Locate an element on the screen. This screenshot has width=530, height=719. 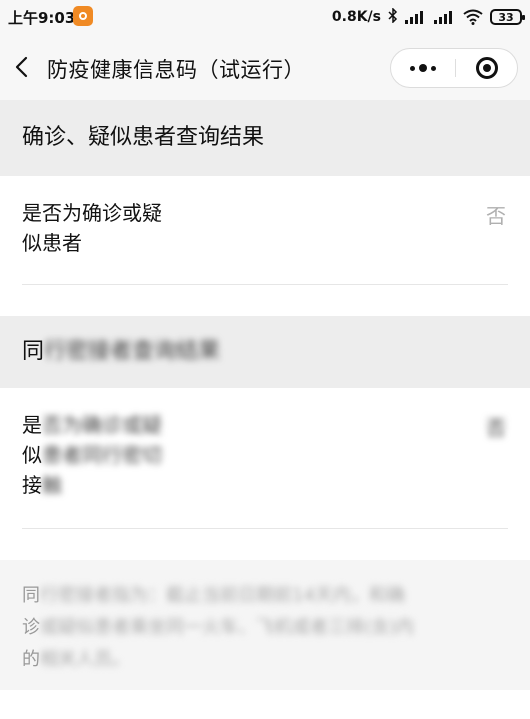
row-value-blurred: 否 is located at coordinates (496, 428).